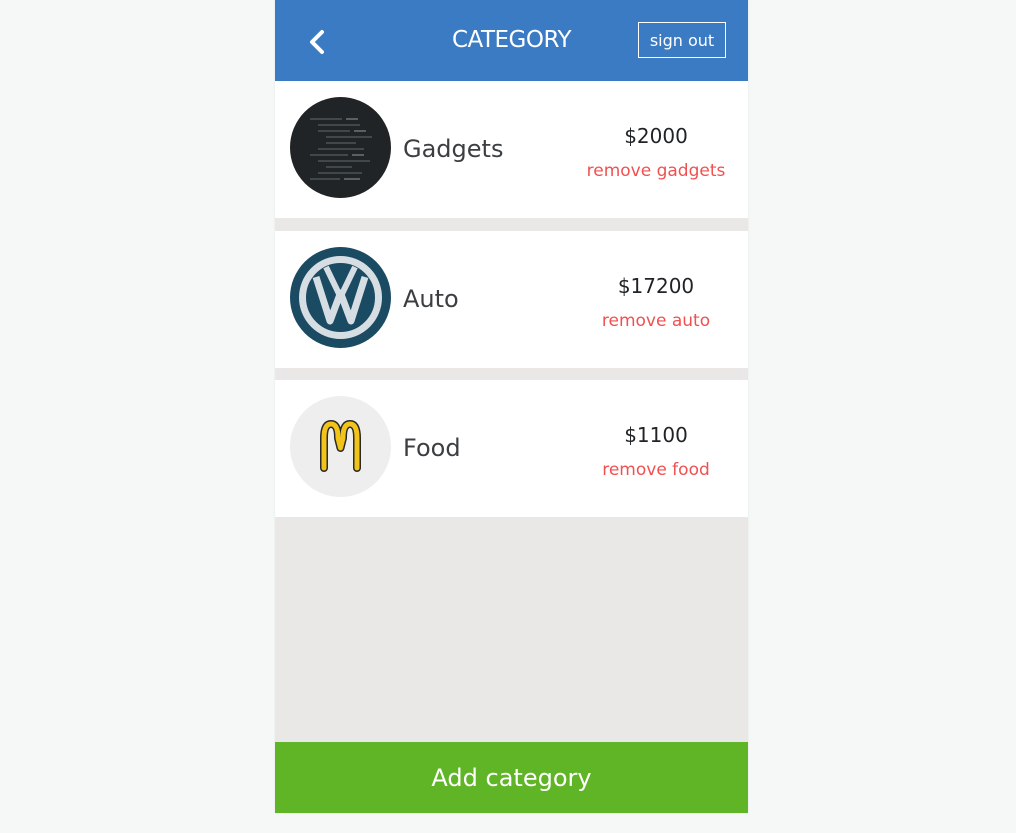 The width and height of the screenshot is (1016, 833). I want to click on remove-gadgets-link: remove gadgets, so click(656, 171).